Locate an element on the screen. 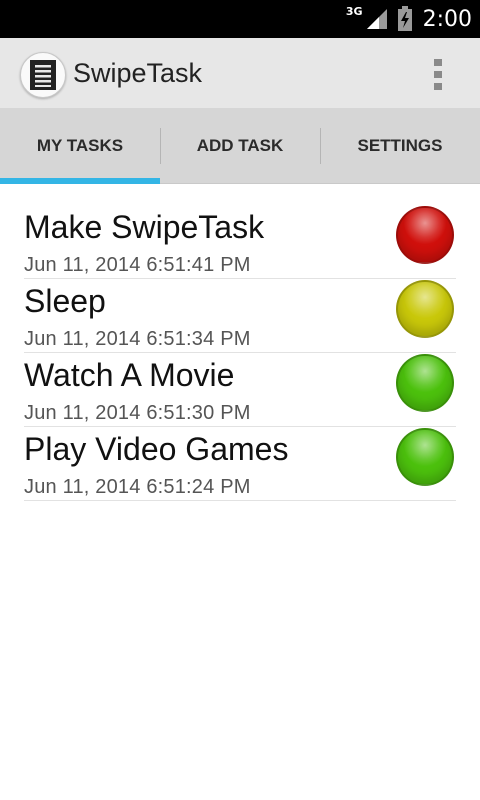  tab-label: MY TASKS is located at coordinates (80, 145).